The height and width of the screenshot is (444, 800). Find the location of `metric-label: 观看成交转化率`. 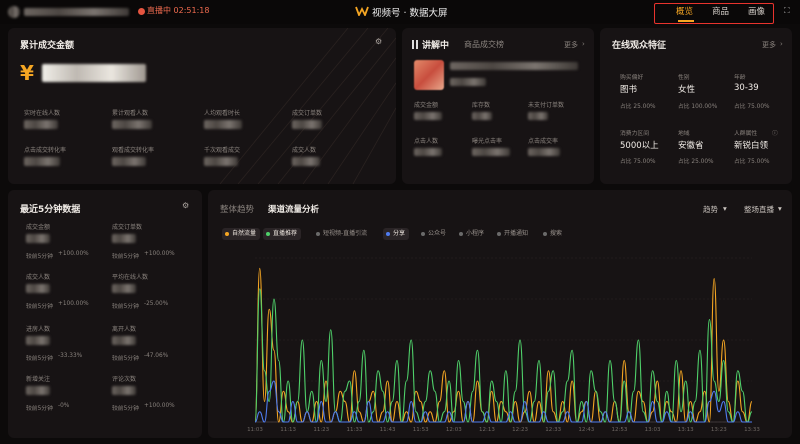

metric-label: 观看成交转化率 is located at coordinates (133, 150).